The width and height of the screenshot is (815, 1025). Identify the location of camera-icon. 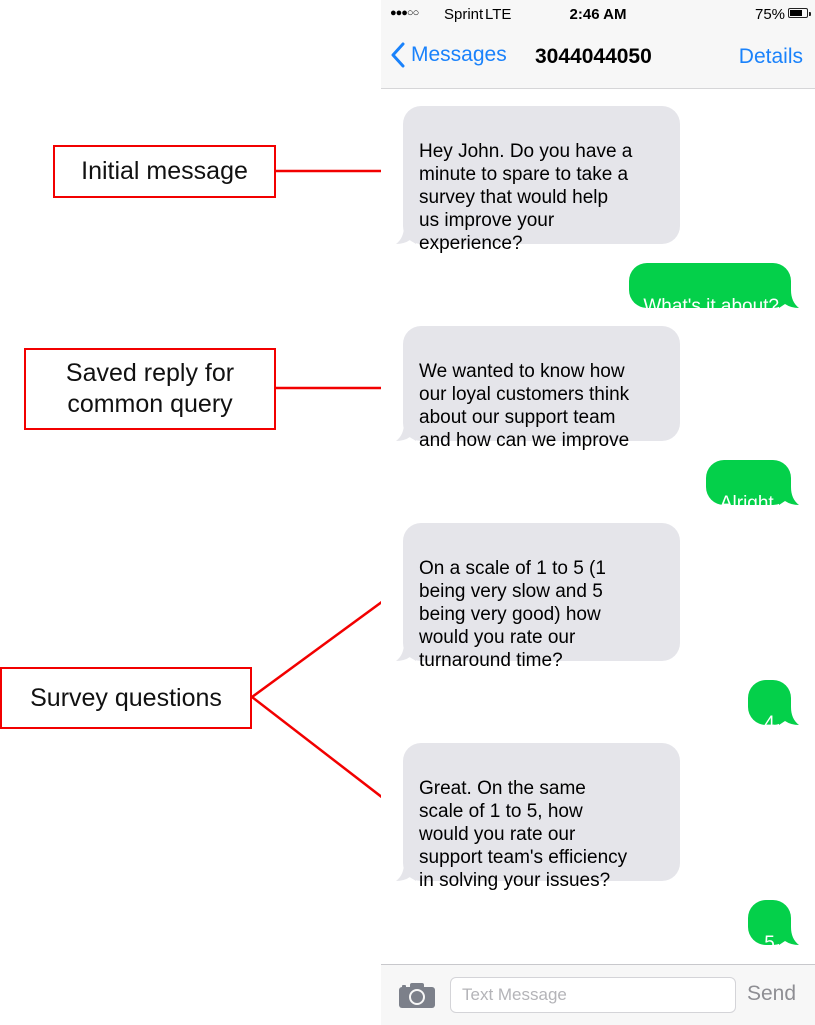
(417, 995).